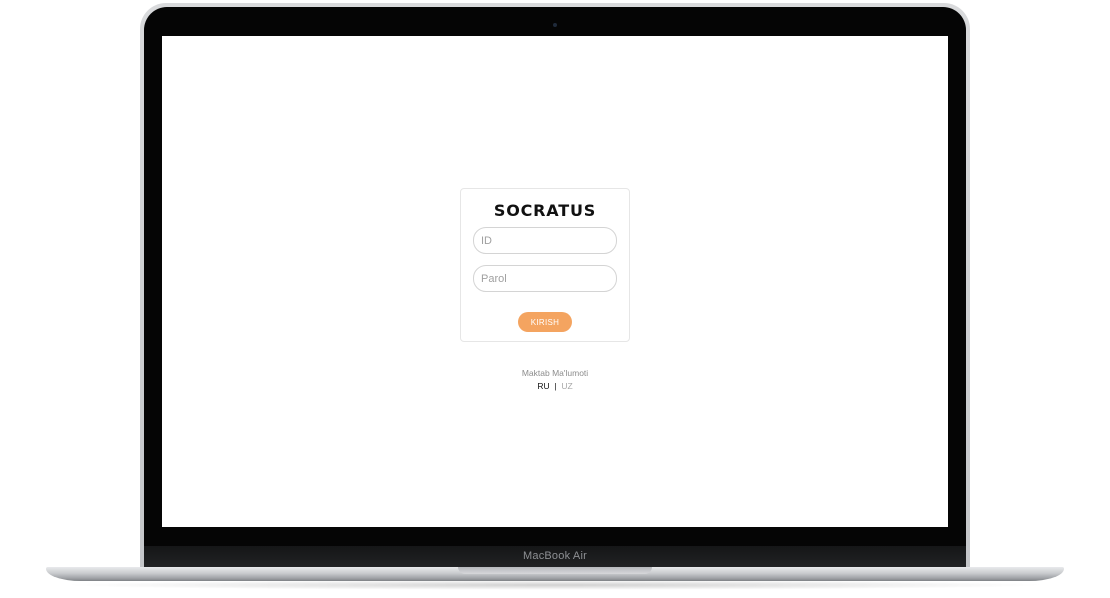 Image resolution: width=1110 pixels, height=598 pixels. Describe the element at coordinates (555, 570) in the screenshot. I see `lid-opening-notch` at that location.